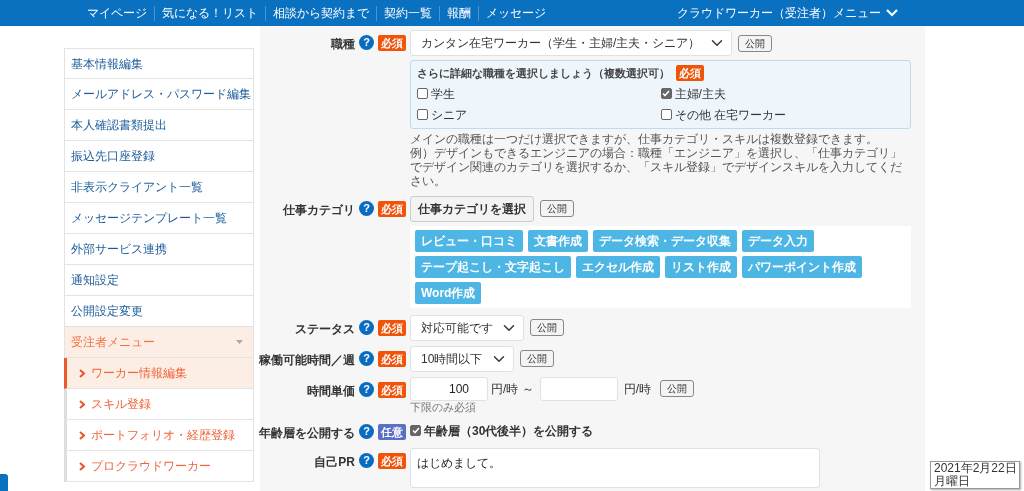 The image size is (1024, 491). Describe the element at coordinates (307, 433) in the screenshot. I see `field-label: 年齢層を公開する` at that location.